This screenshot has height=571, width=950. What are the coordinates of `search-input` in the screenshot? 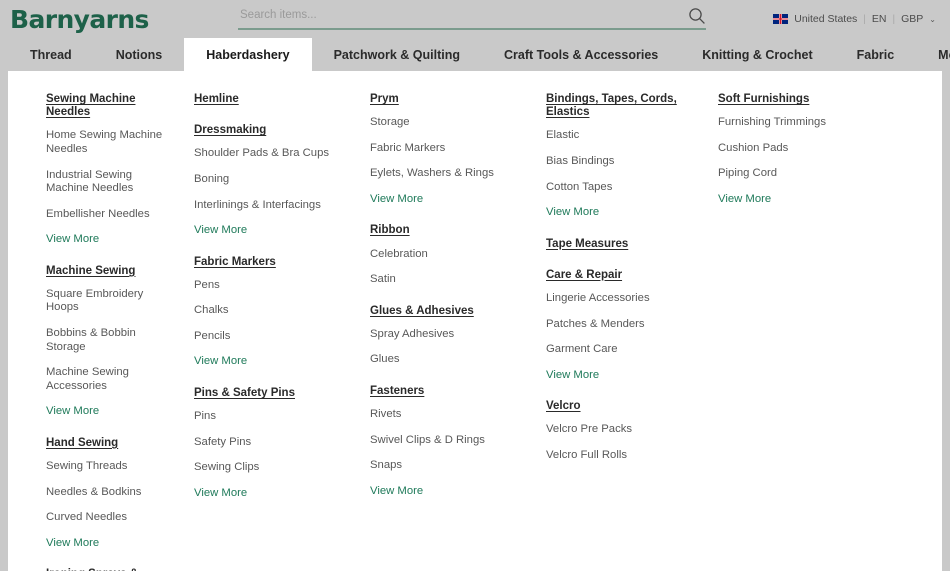 It's located at (463, 17).